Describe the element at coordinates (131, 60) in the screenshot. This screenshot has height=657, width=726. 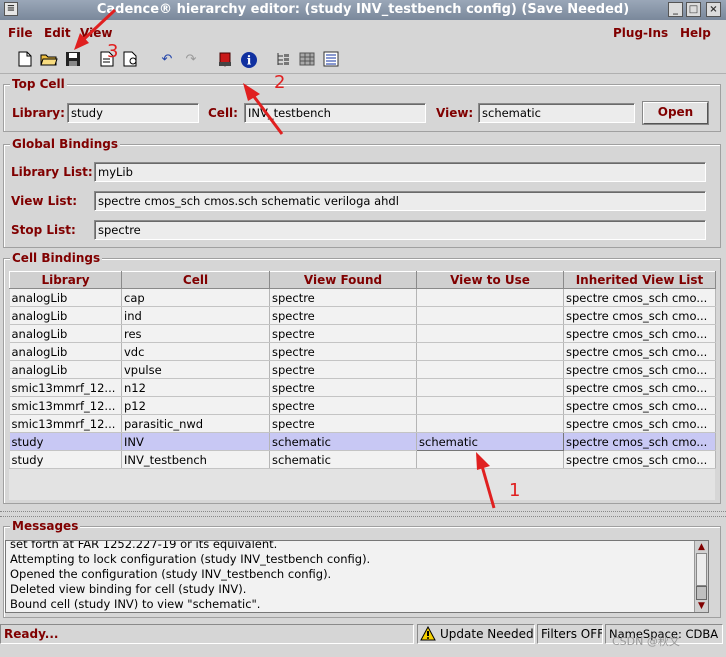
I see `page-settings-icon` at that location.